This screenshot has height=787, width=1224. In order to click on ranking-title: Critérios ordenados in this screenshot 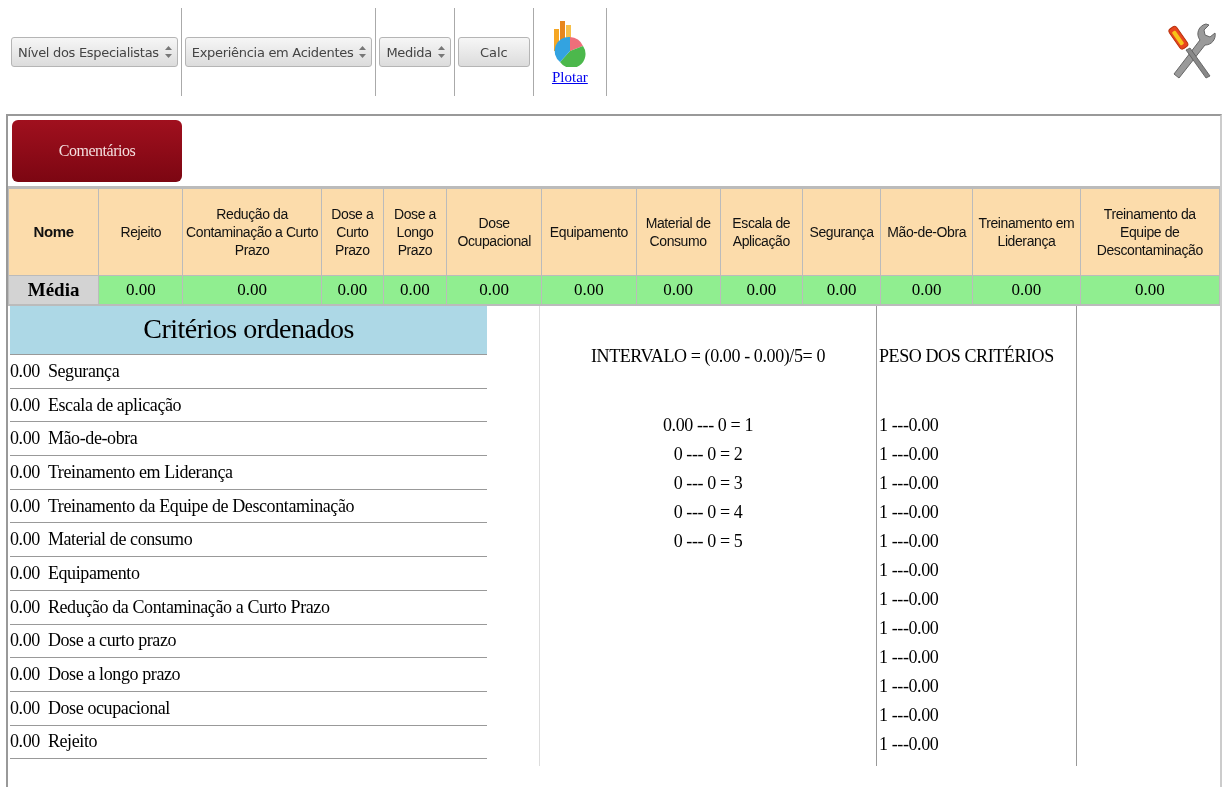, I will do `click(248, 330)`.